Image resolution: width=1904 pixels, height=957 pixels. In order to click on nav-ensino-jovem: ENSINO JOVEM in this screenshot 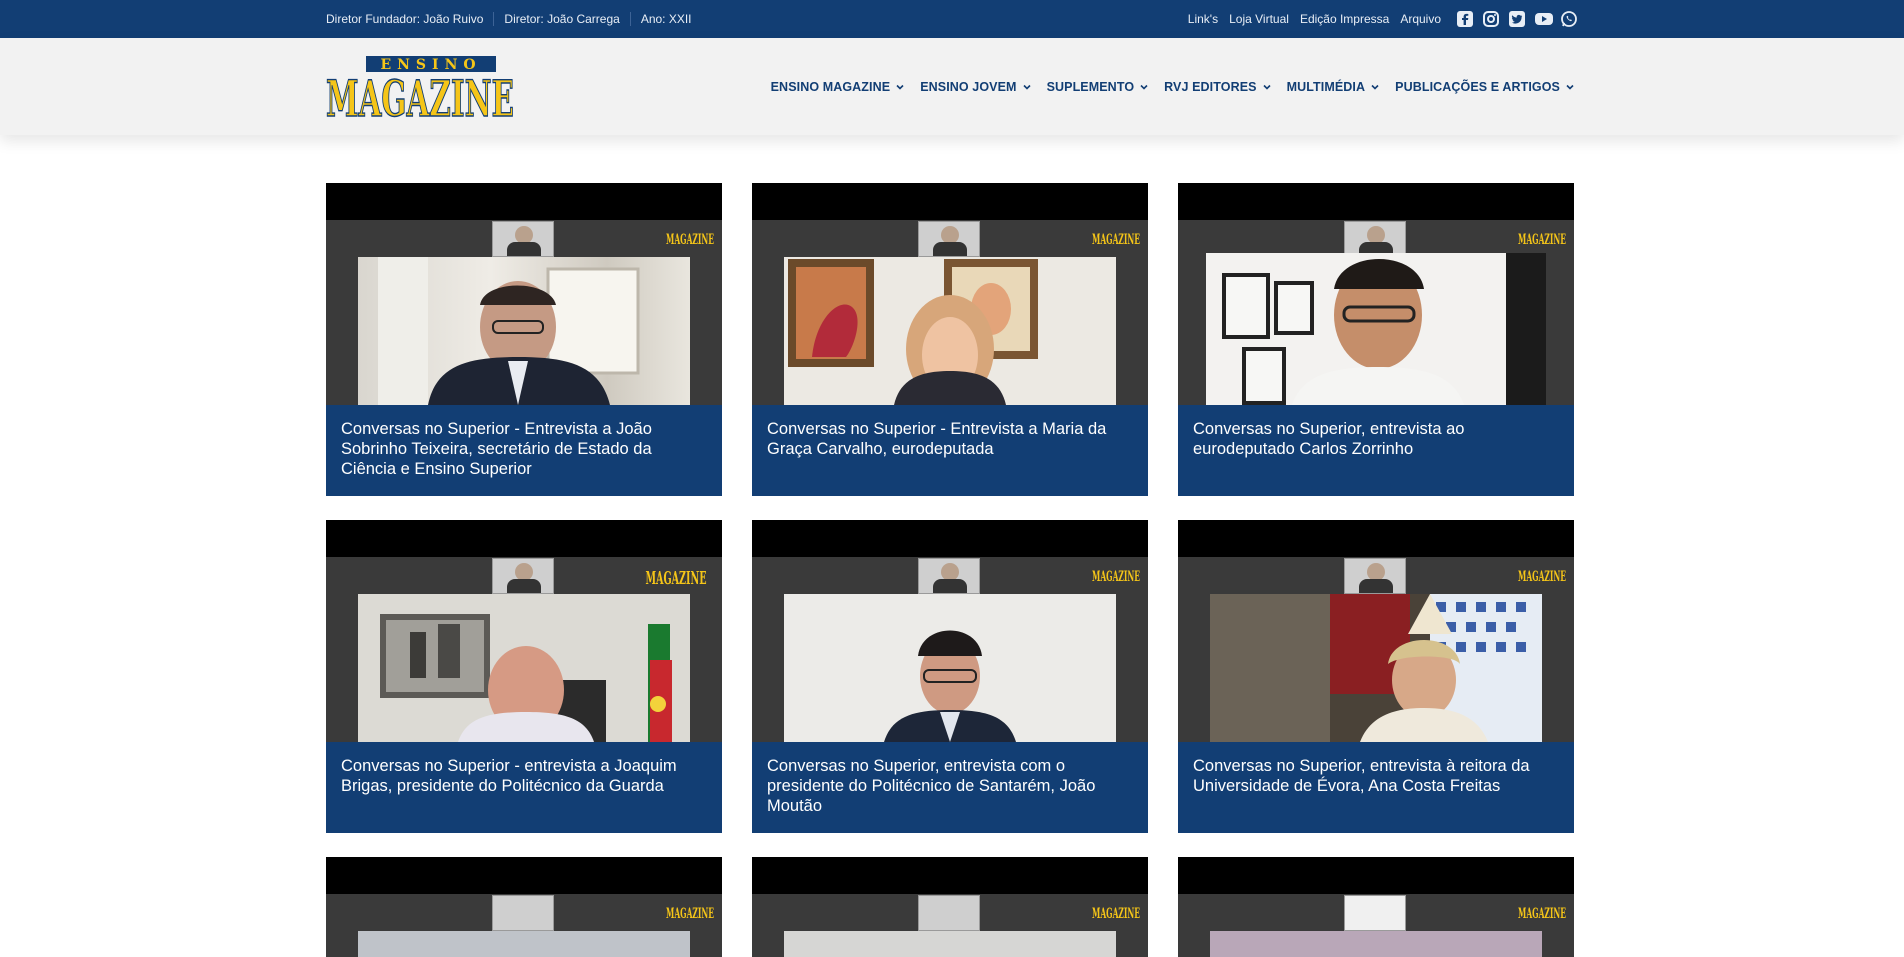, I will do `click(975, 86)`.